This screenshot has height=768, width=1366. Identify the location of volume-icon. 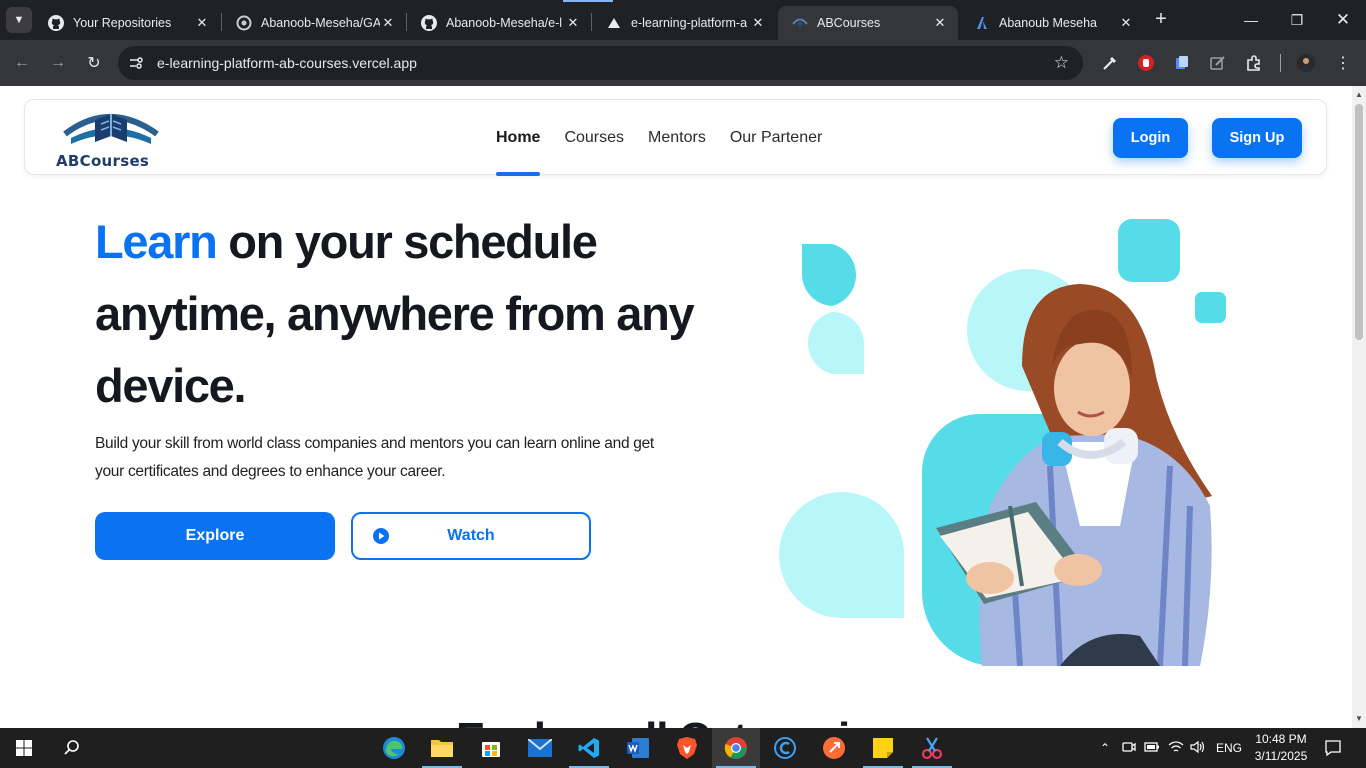
(1198, 748).